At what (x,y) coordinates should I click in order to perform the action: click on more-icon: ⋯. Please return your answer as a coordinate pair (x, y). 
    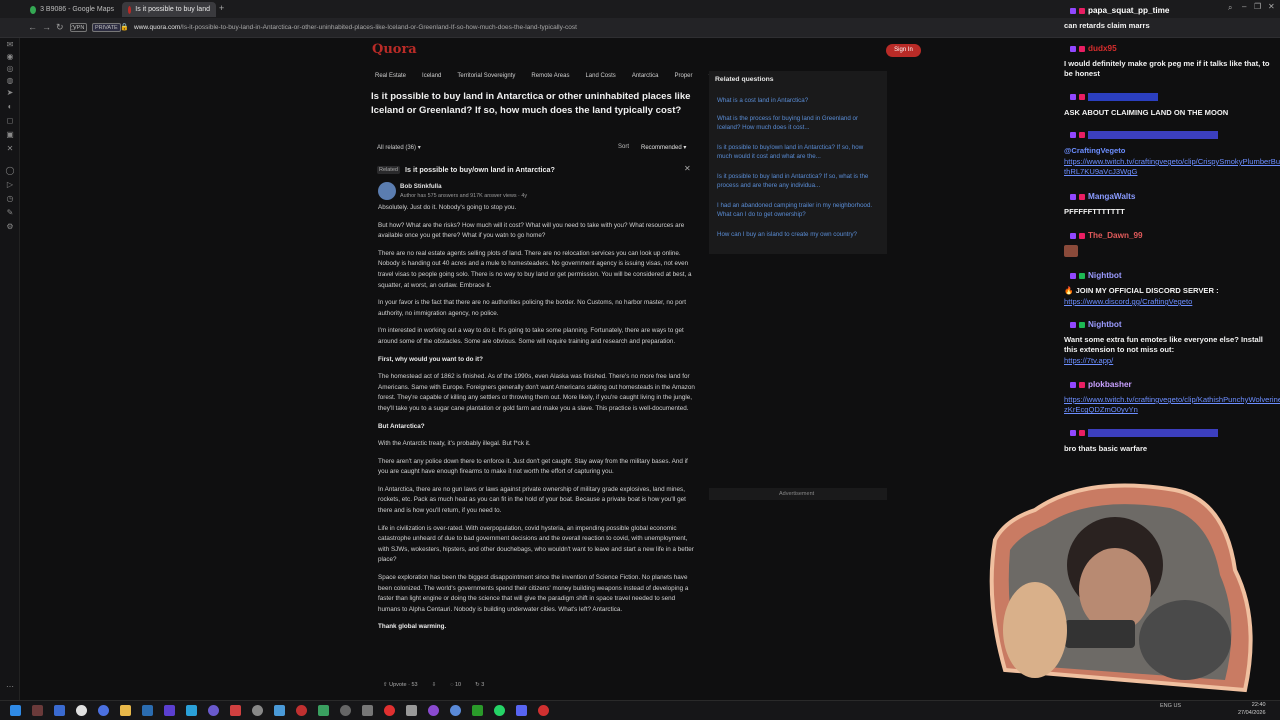
    Looking at the image, I should click on (10, 687).